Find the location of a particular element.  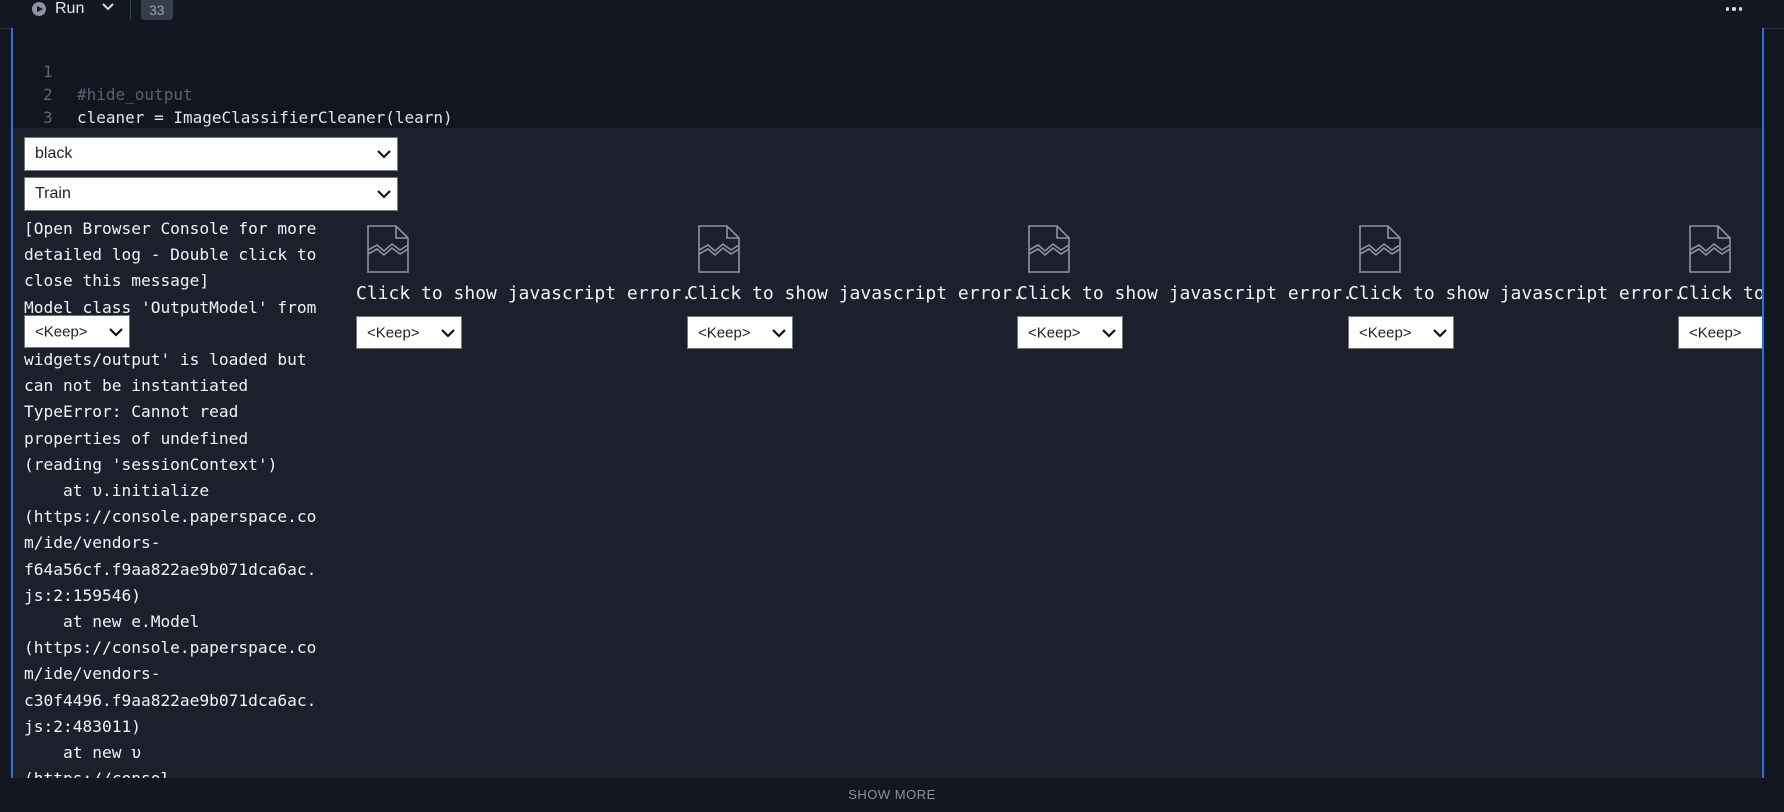

toolbar-divider is located at coordinates (130, 10).